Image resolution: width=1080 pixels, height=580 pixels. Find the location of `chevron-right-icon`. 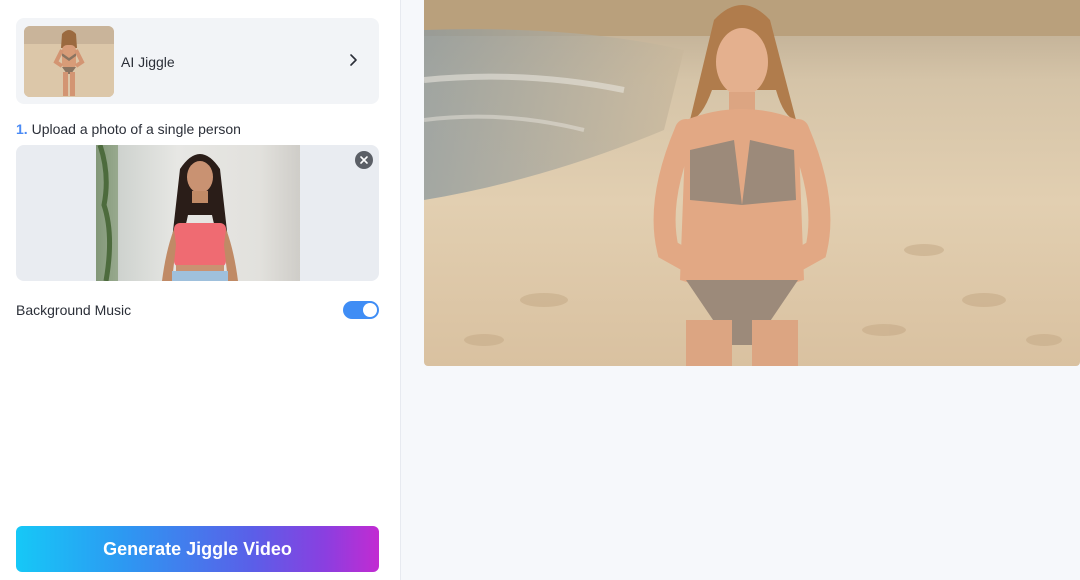

chevron-right-icon is located at coordinates (353, 60).